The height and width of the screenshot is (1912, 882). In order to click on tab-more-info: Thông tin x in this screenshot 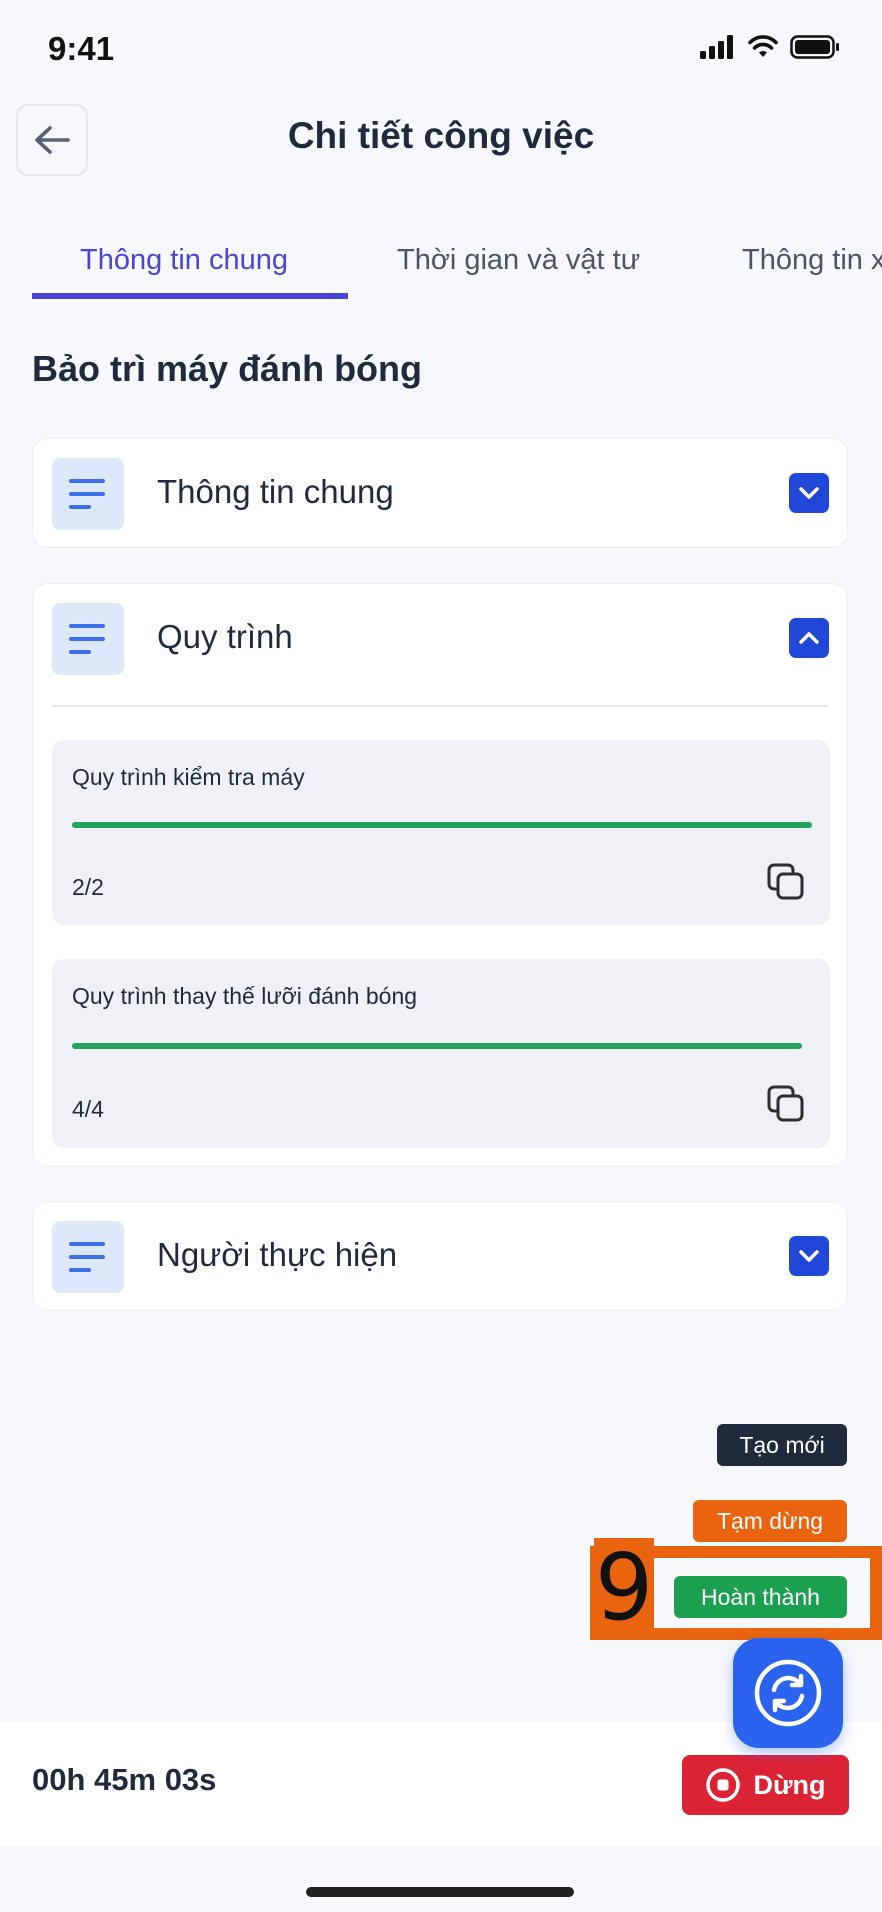, I will do `click(812, 260)`.